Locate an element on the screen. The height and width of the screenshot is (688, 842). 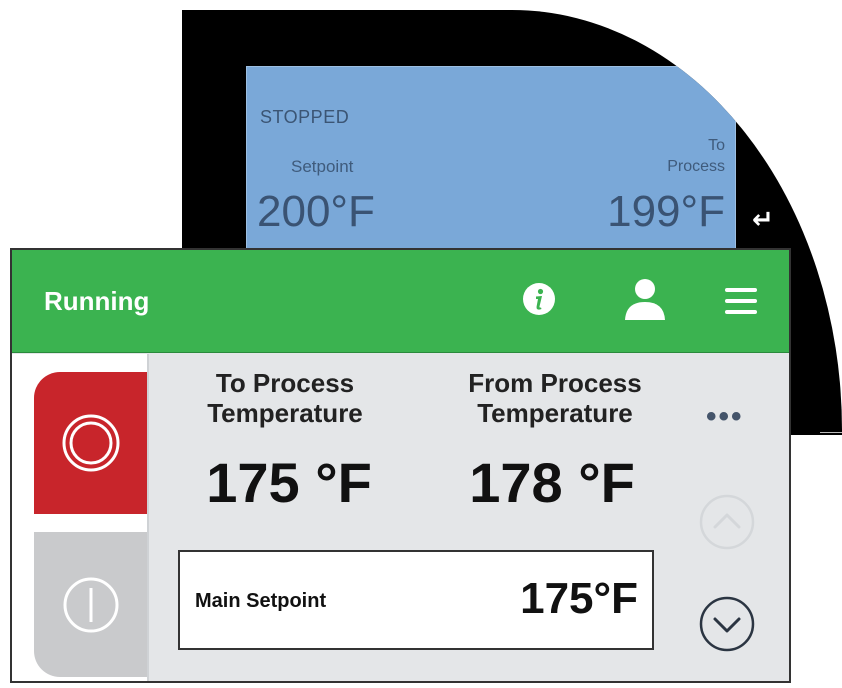
stop-button is located at coordinates (90, 443).